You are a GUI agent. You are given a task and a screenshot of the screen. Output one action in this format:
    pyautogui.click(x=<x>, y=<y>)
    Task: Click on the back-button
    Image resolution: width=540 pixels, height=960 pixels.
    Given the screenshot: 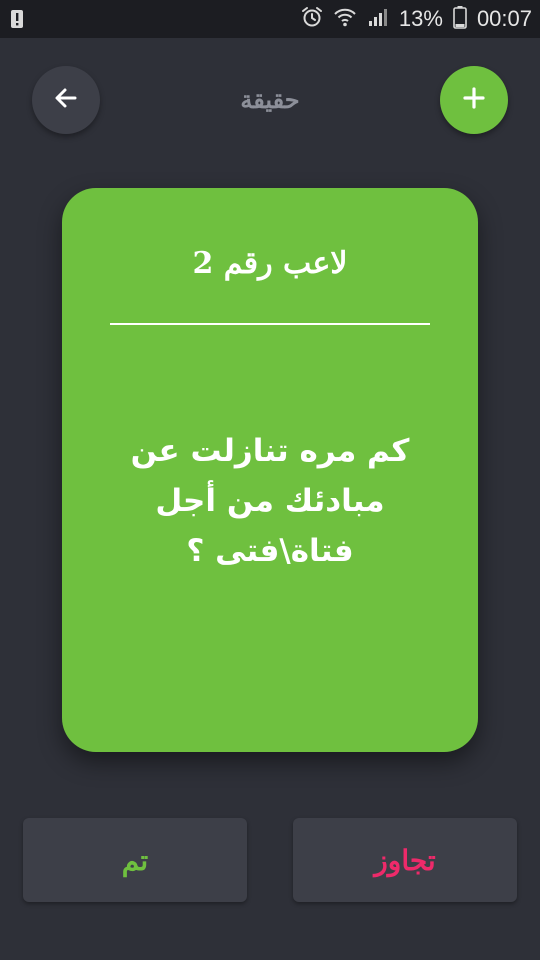 What is the action you would take?
    pyautogui.click(x=66, y=100)
    